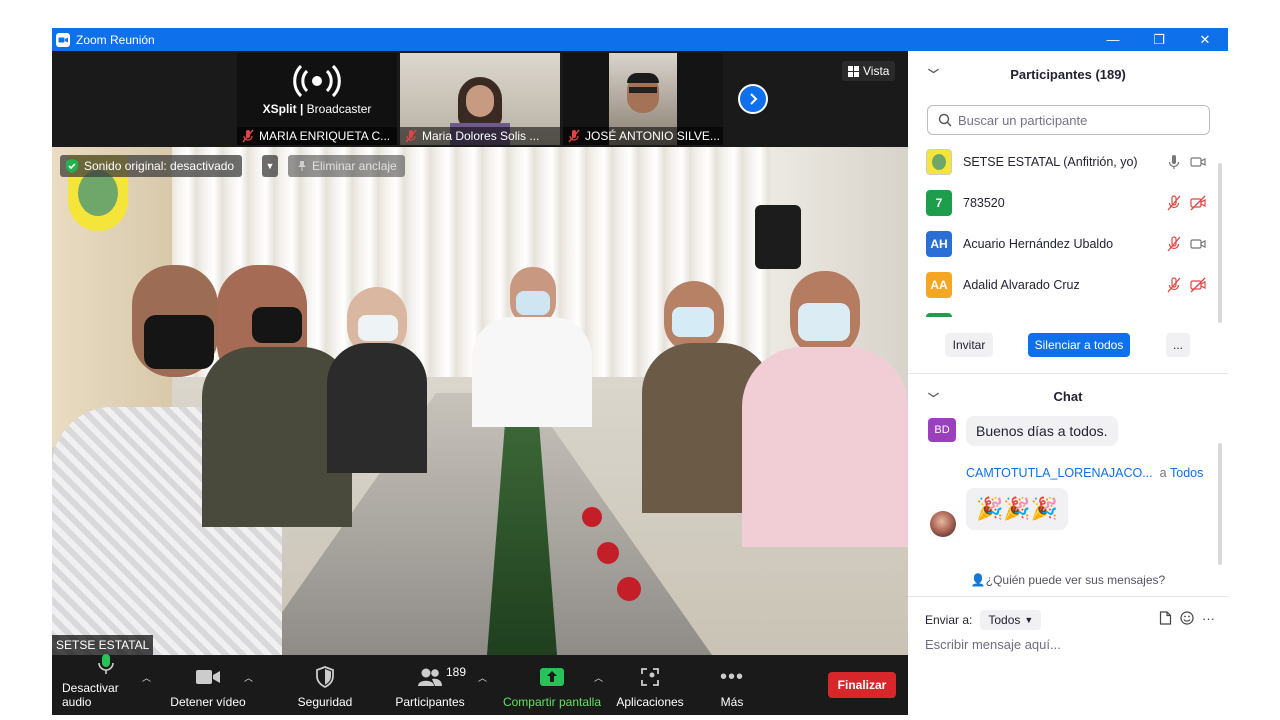 This screenshot has width=1280, height=720. I want to click on participants-scrollbar, so click(1220, 243).